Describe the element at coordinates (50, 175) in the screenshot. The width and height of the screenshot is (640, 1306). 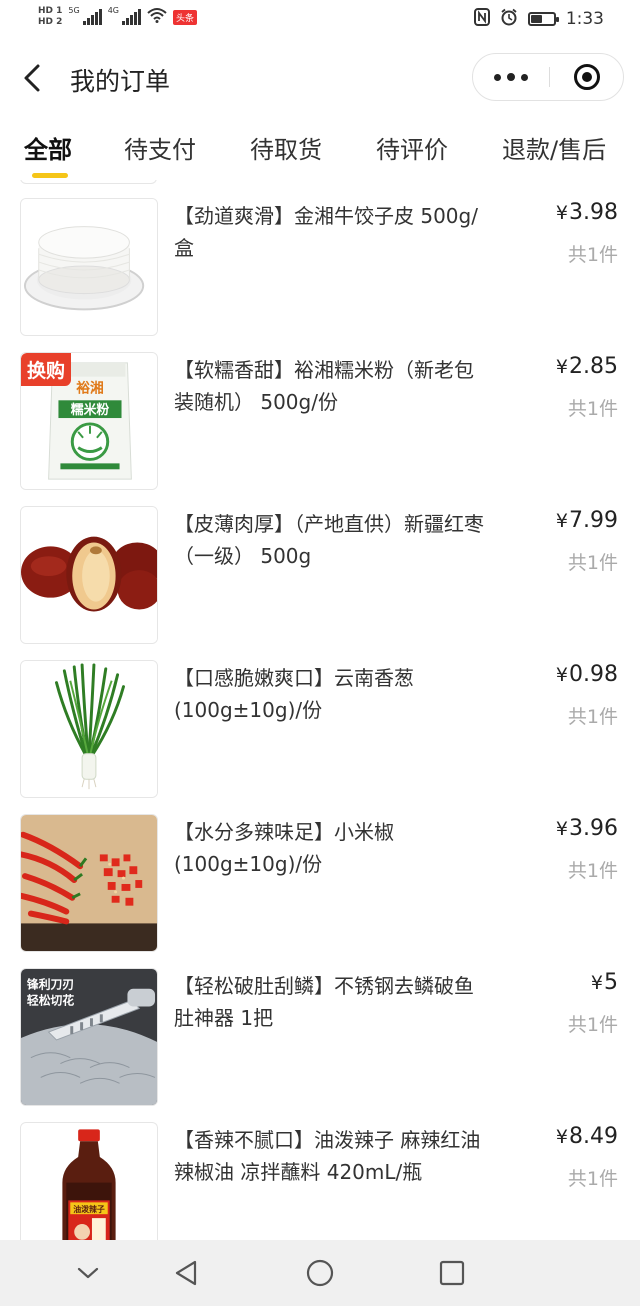
I see `active-tab-indicator` at that location.